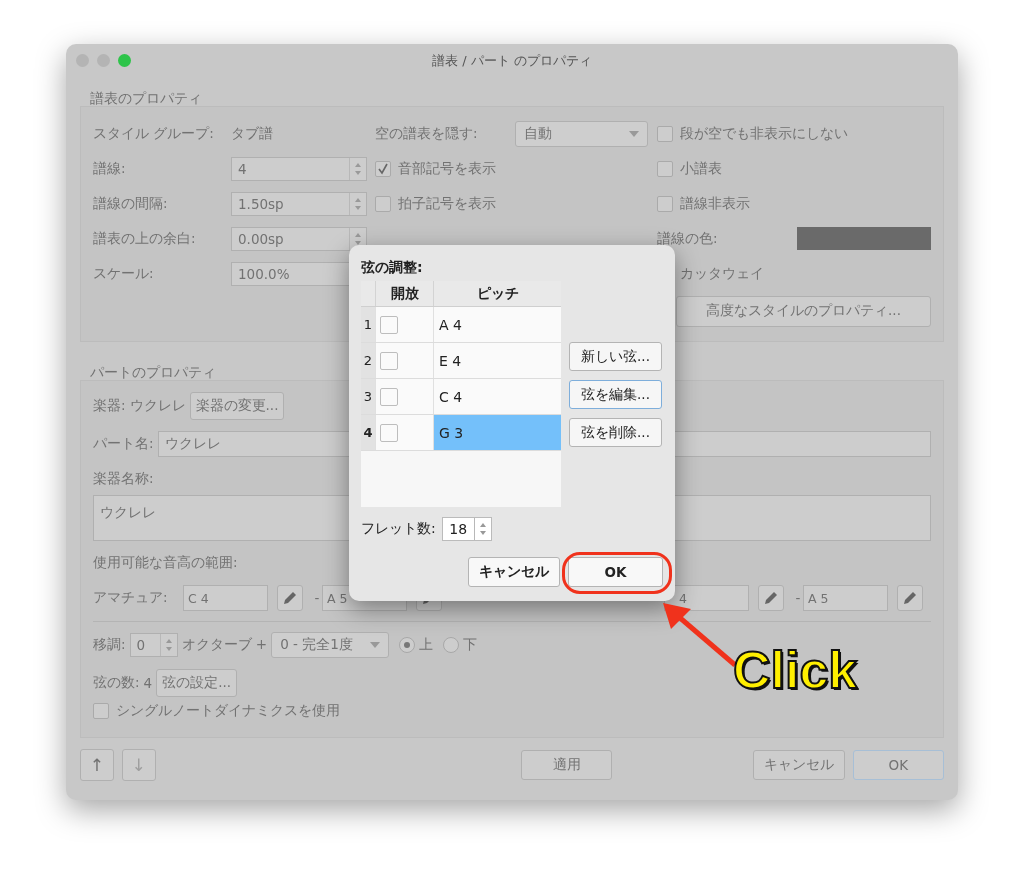 The width and height of the screenshot is (1024, 888). Describe the element at coordinates (368, 324) in the screenshot. I see `row-number: 1` at that location.